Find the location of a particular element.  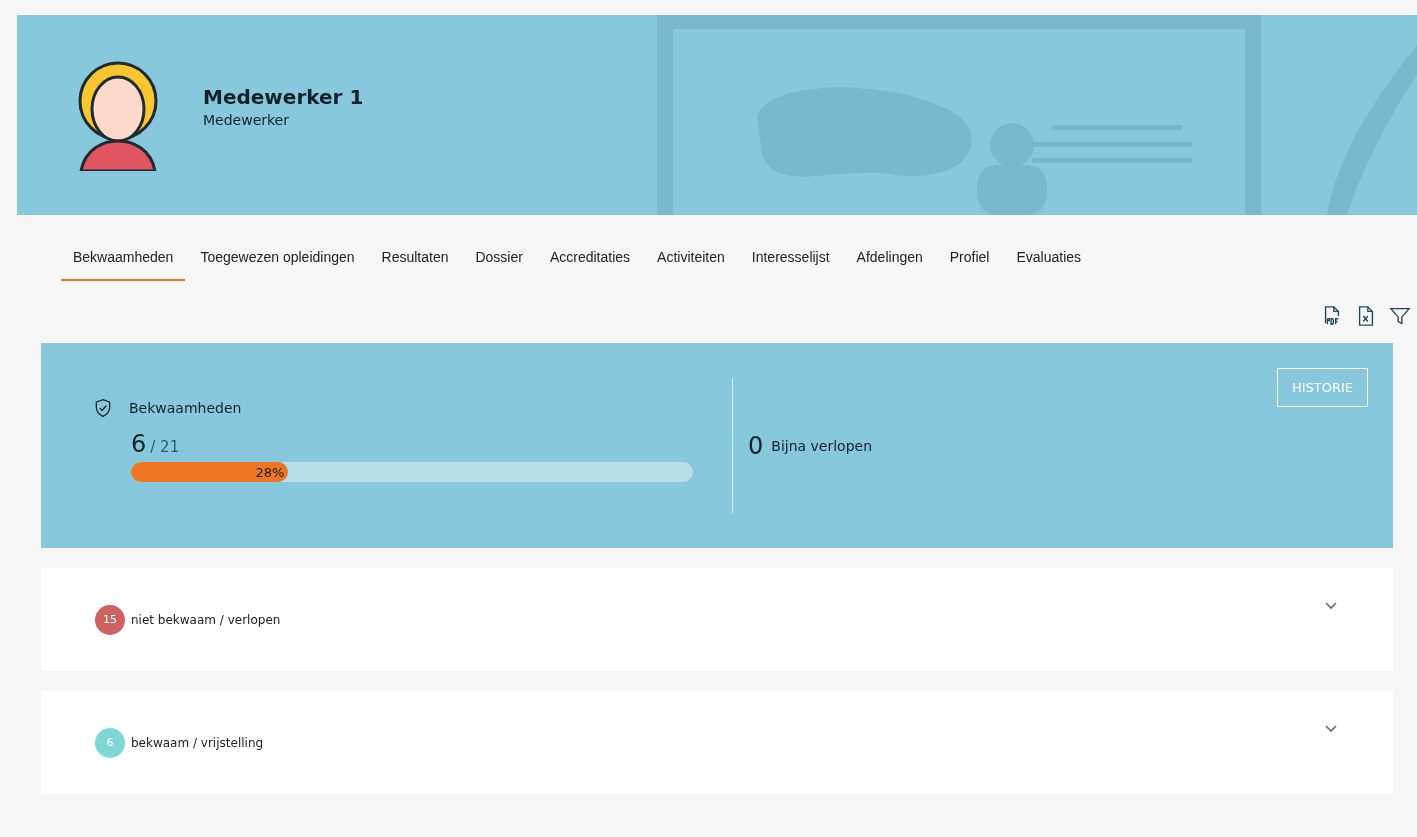

tab: Accreditaties is located at coordinates (590, 265).